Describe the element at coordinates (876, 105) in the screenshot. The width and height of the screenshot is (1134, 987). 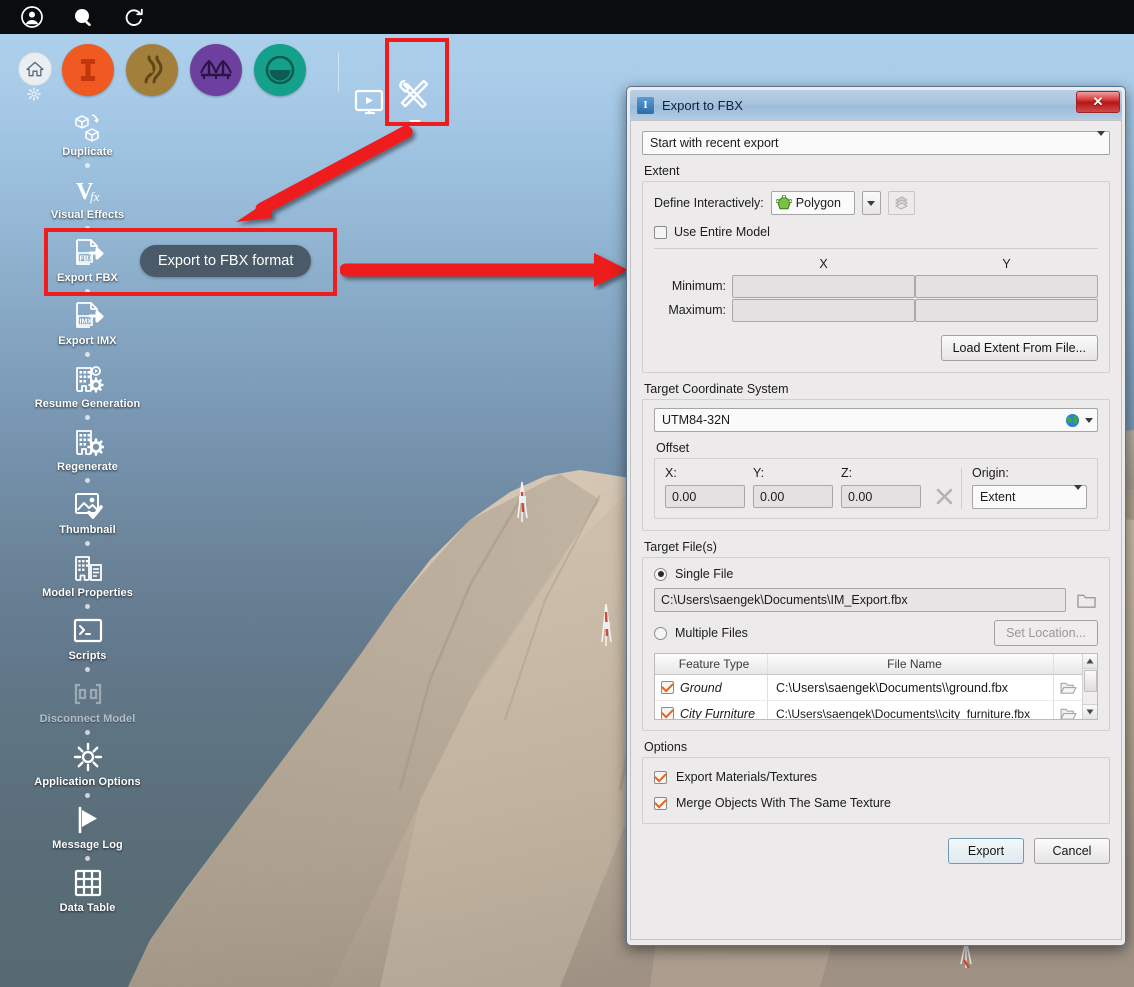
I see `dialog-title-bar: I Export to FBX ✕` at that location.